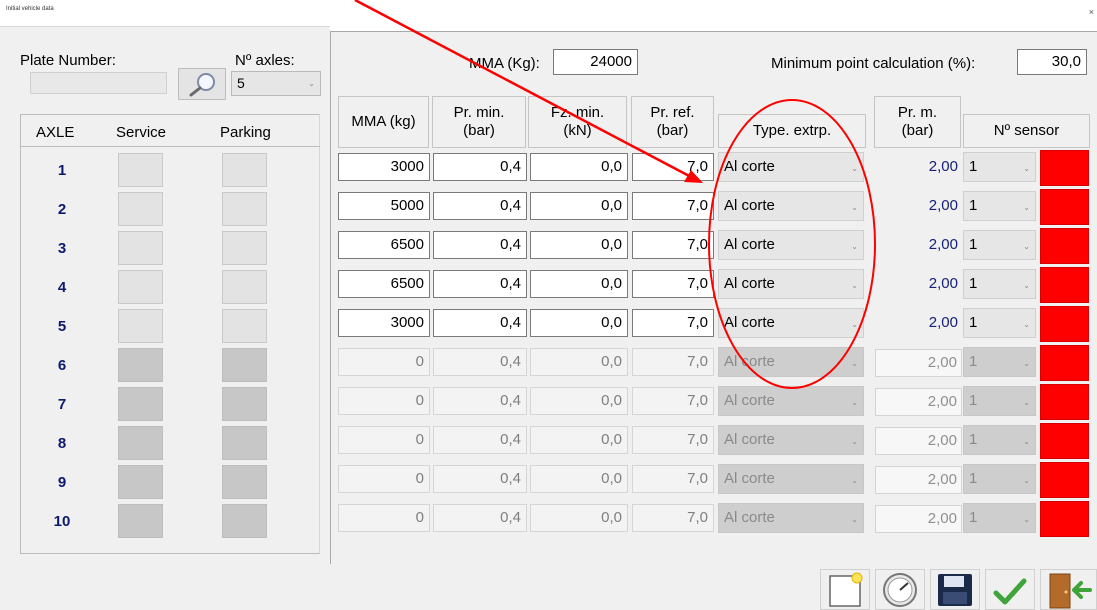 The height and width of the screenshot is (610, 1097). I want to click on title-bar: Initial vehicle data ×, so click(548, 13).